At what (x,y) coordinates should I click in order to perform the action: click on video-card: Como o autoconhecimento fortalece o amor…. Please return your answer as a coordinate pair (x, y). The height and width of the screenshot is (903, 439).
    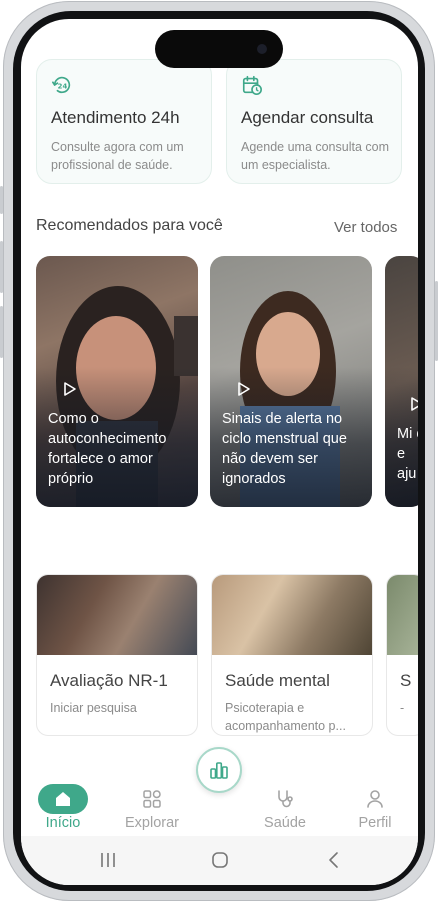
    Looking at the image, I should click on (117, 381).